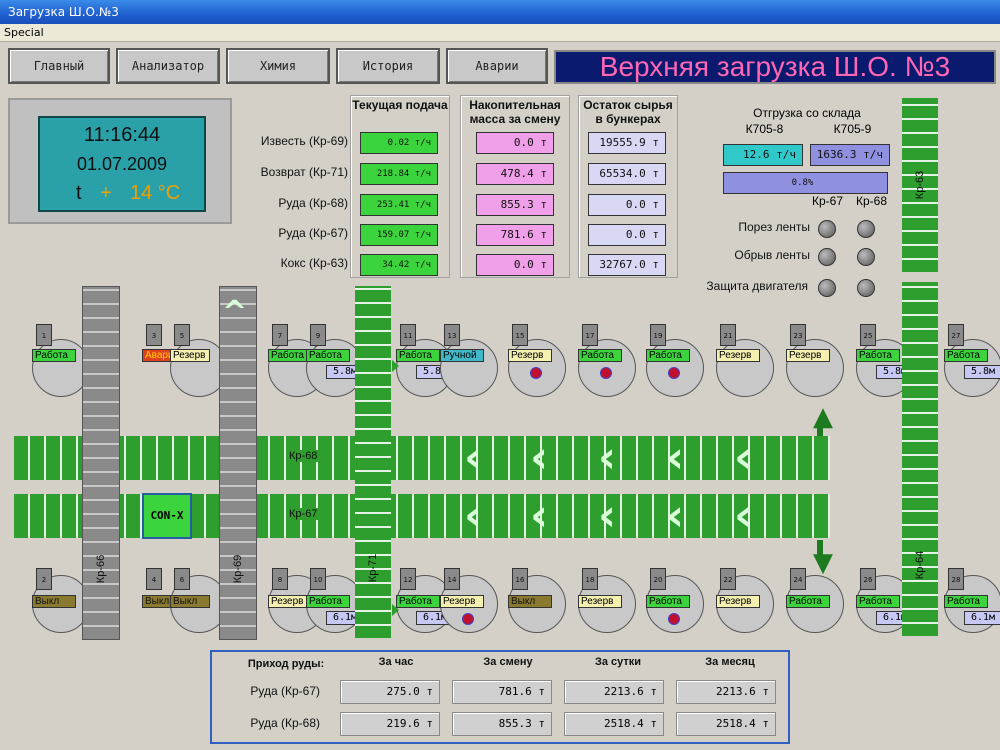  I want to click on window-title: Загрузка Ш.О.№3, so click(63, 12).